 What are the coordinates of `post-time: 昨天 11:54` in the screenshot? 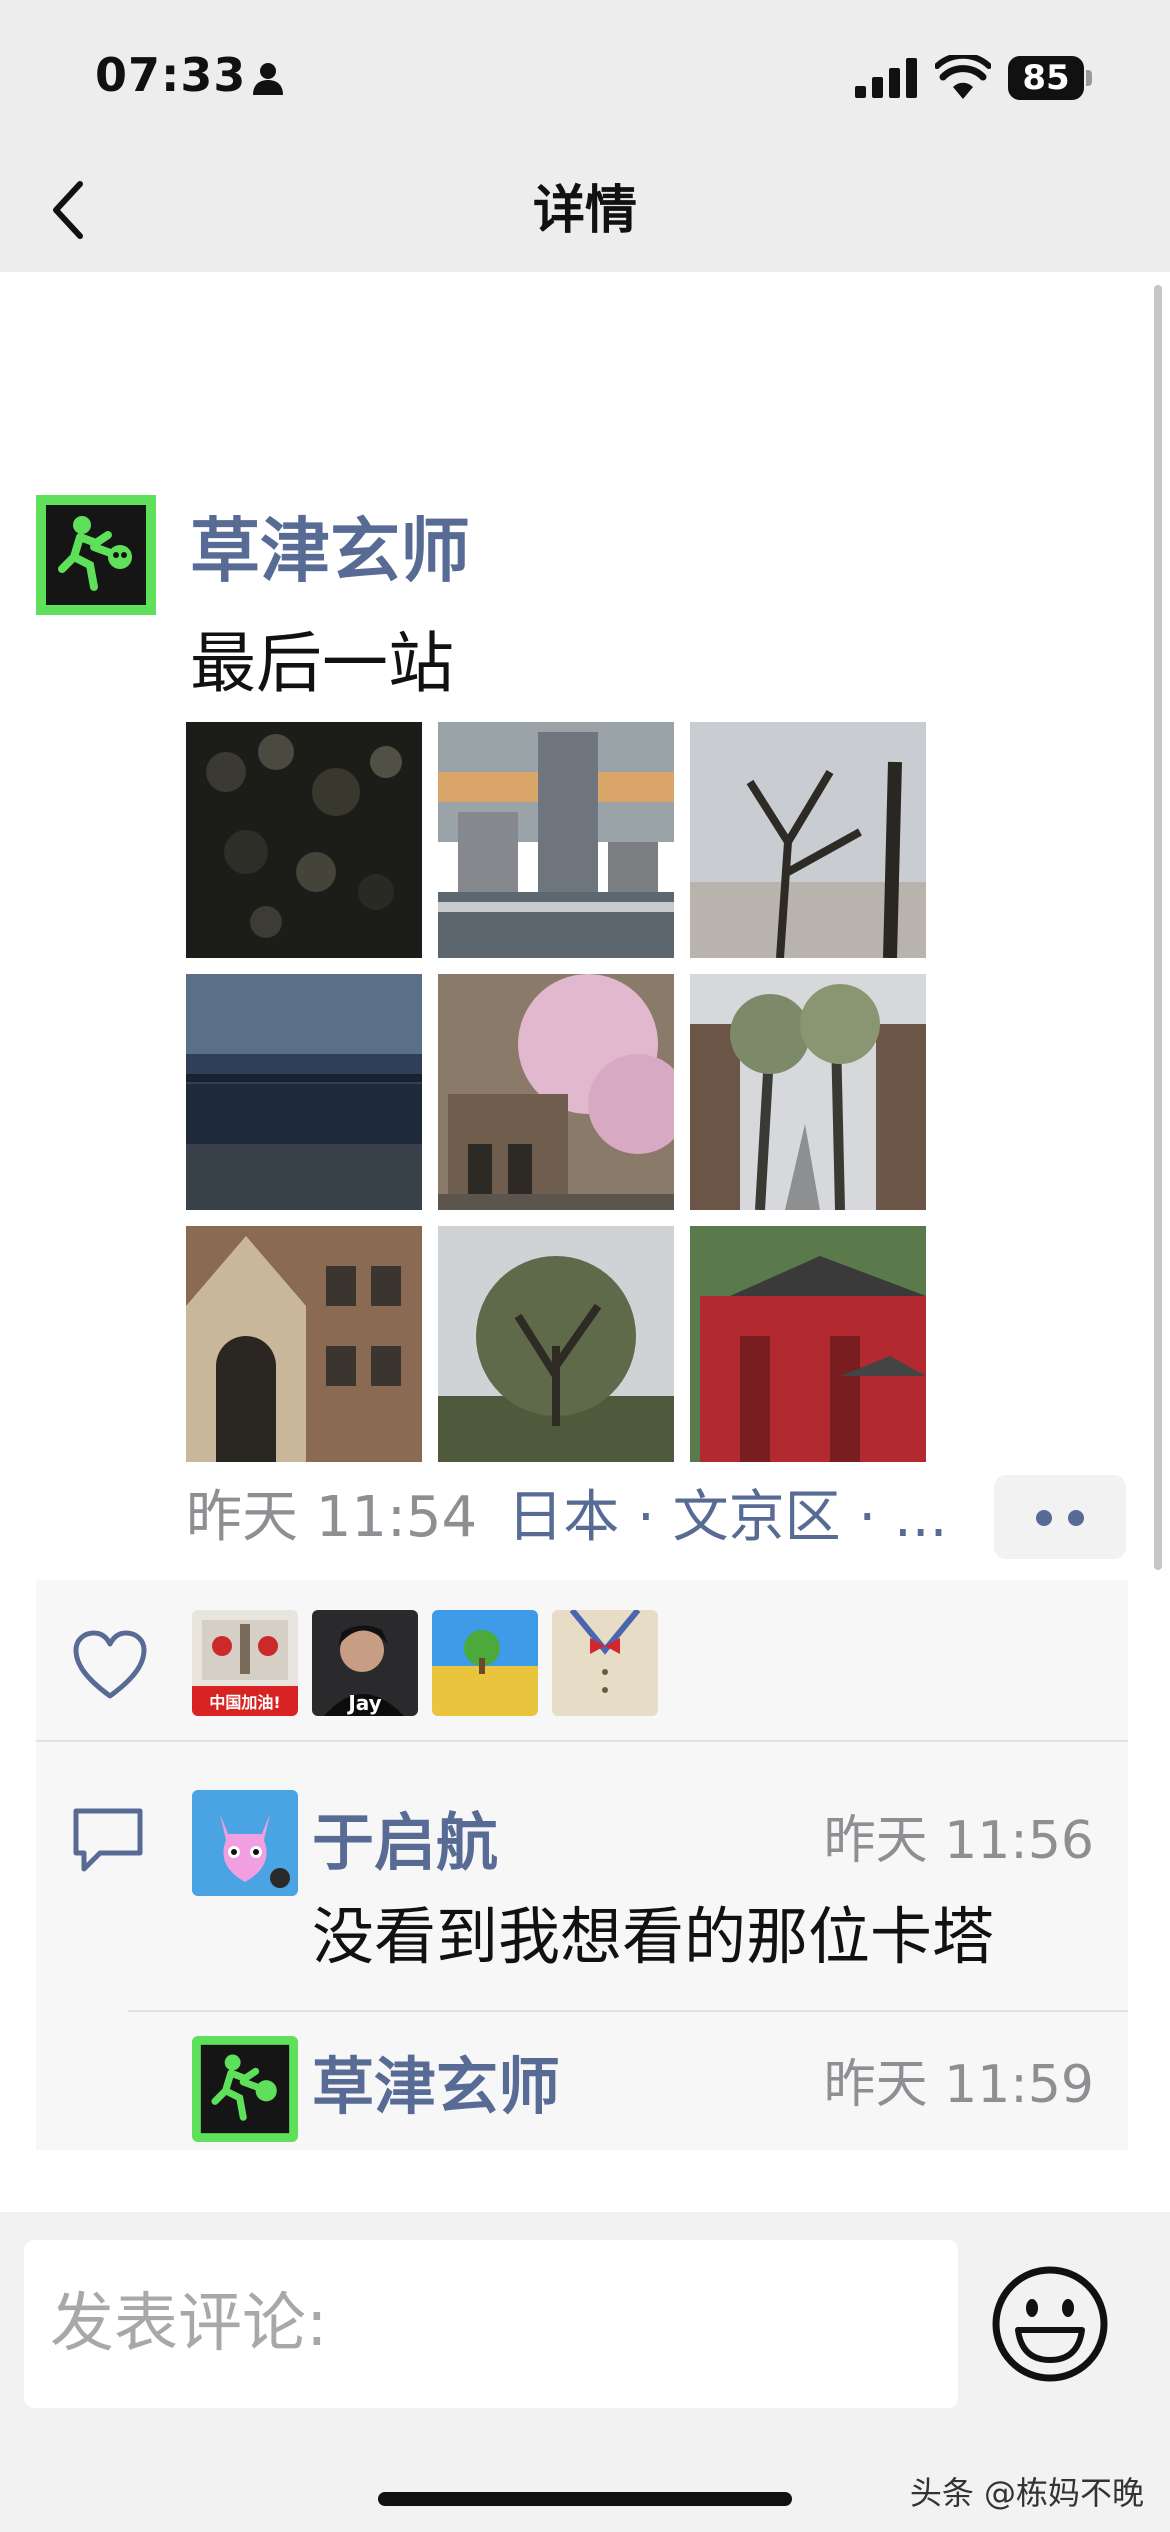 It's located at (332, 1517).